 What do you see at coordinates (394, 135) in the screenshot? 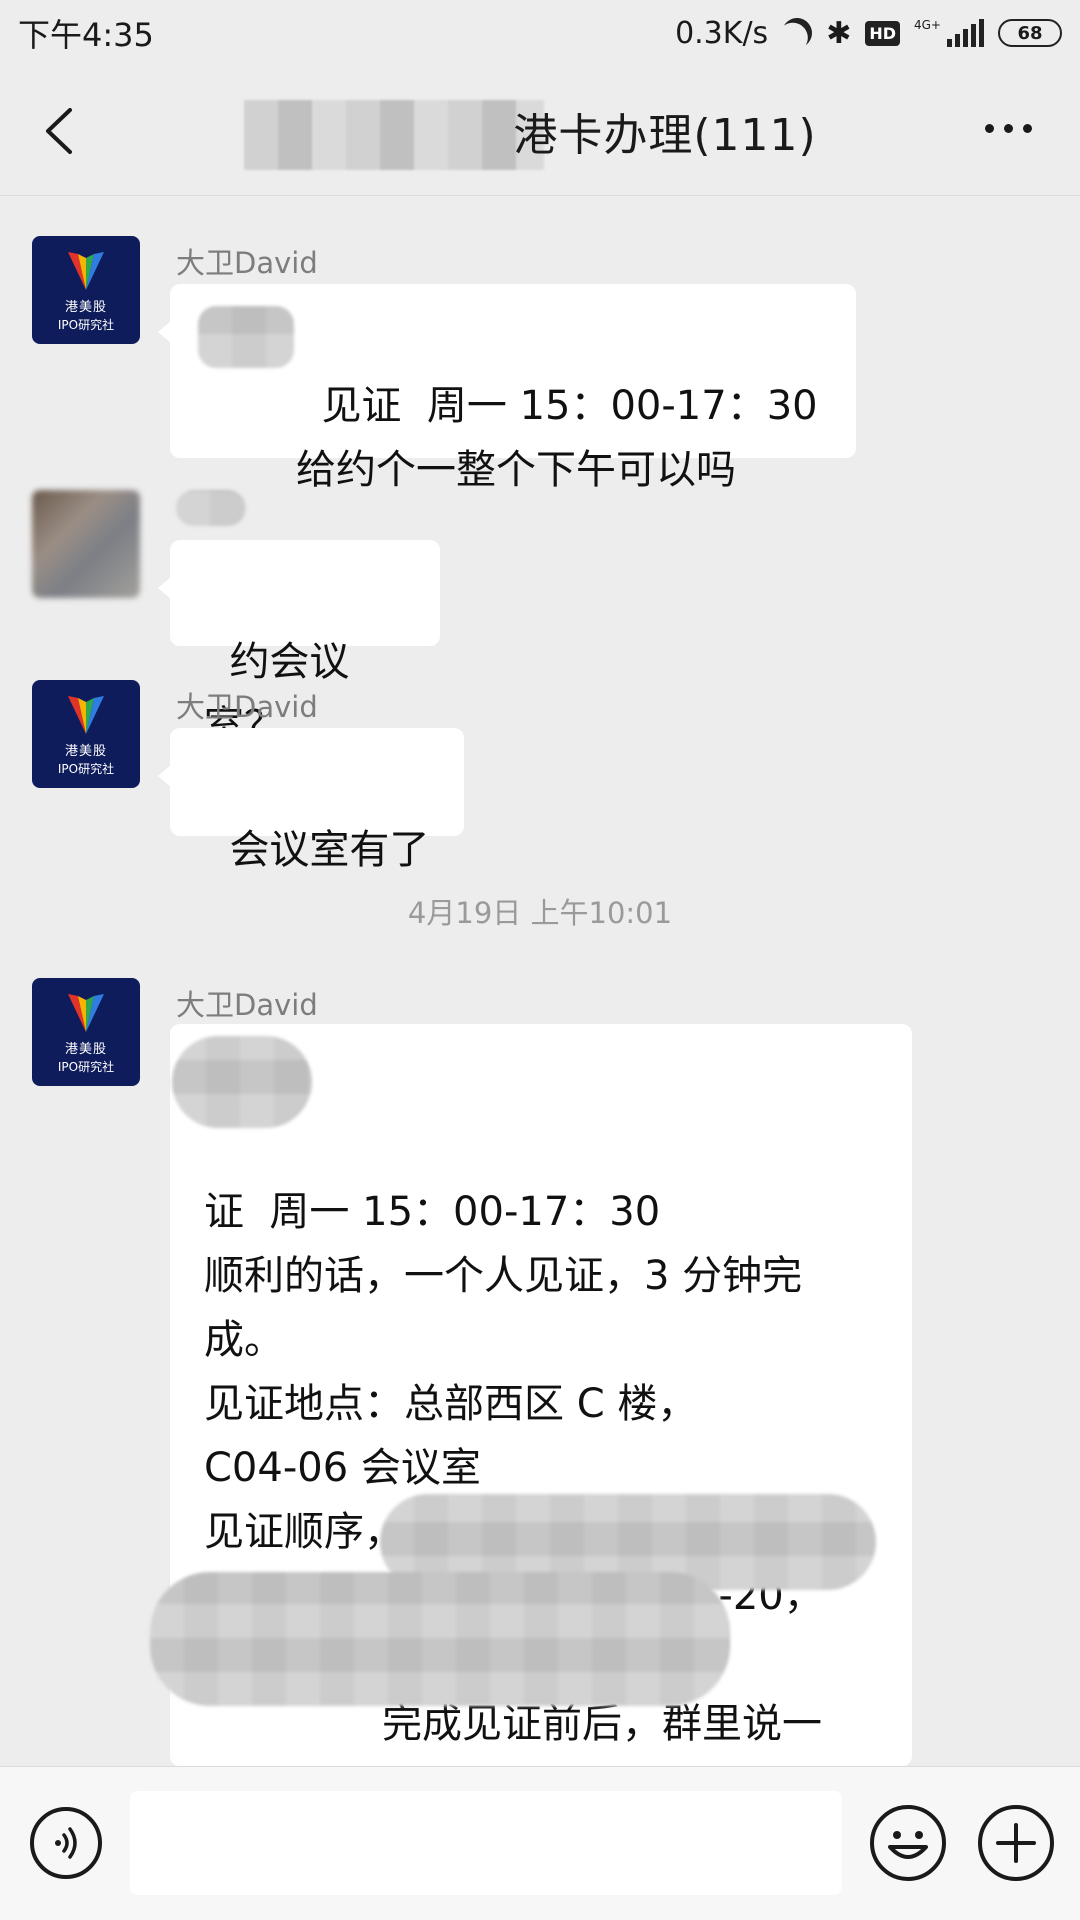
I see `redacted-title-part` at bounding box center [394, 135].